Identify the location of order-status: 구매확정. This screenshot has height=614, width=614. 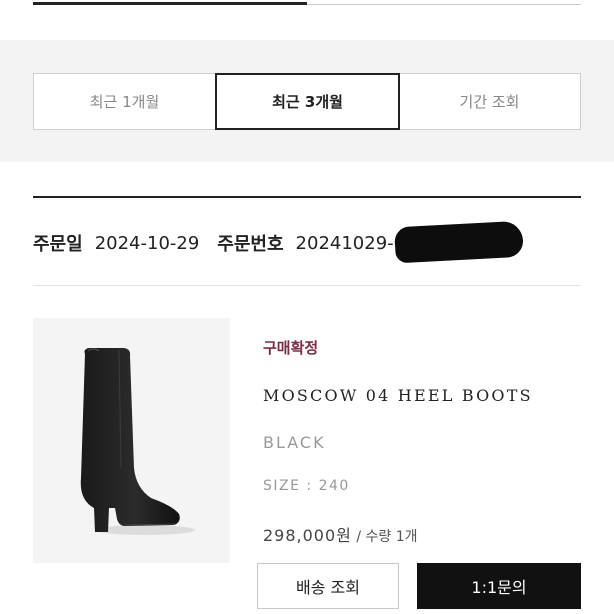
(291, 348).